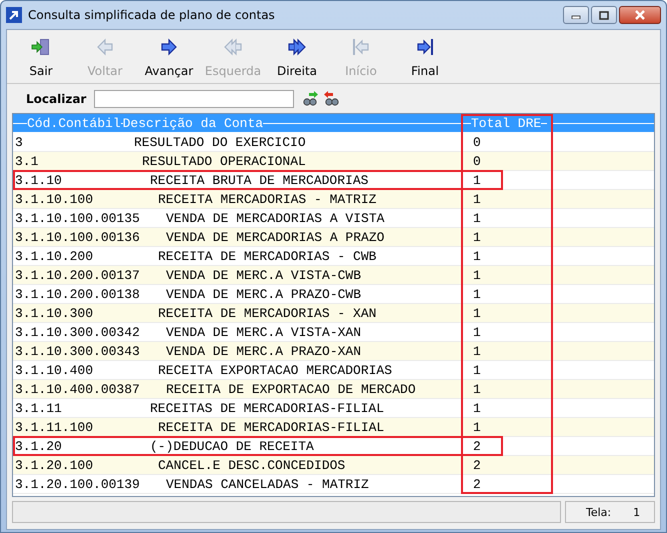  Describe the element at coordinates (576, 15) in the screenshot. I see `minimize-button` at that location.